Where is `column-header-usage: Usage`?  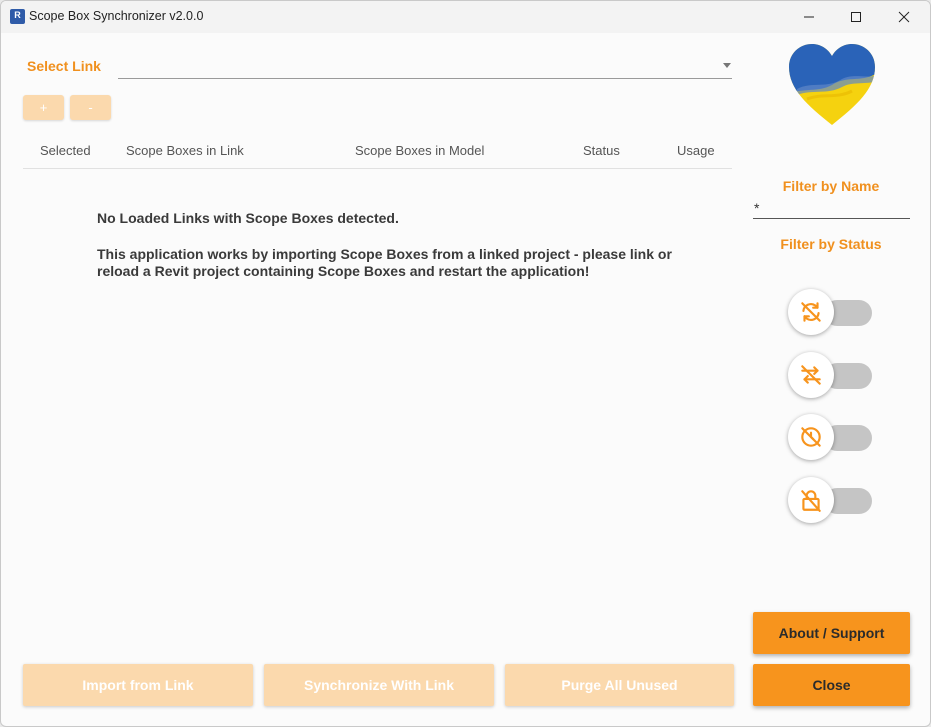
column-header-usage: Usage is located at coordinates (696, 150).